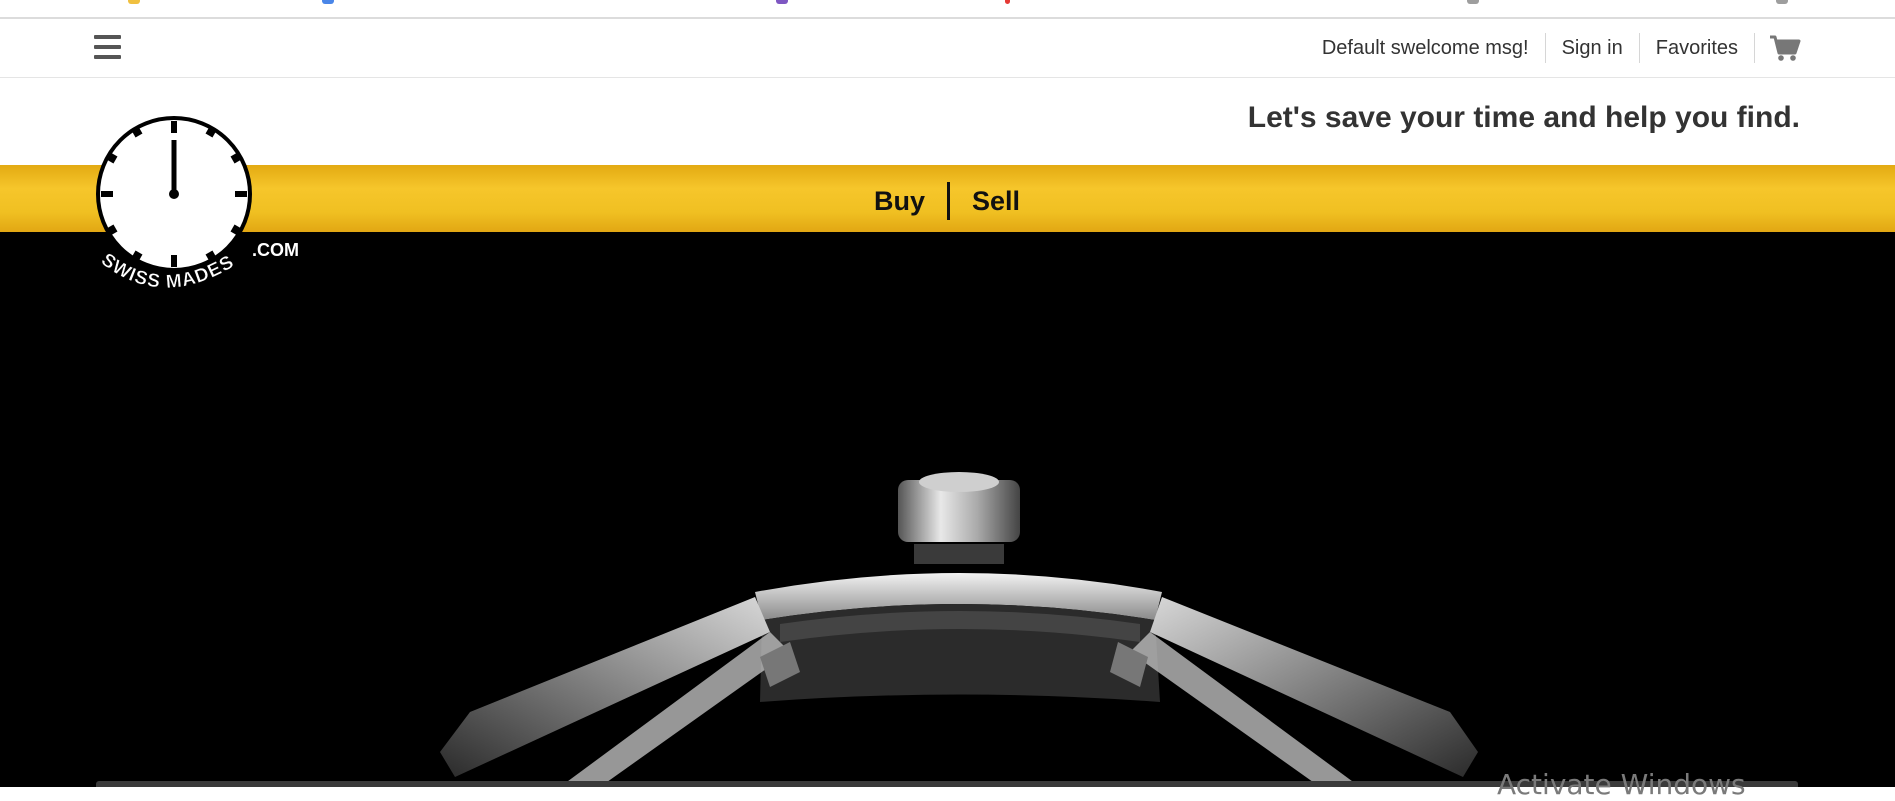 This screenshot has height=801, width=1895. Describe the element at coordinates (949, 201) in the screenshot. I see `nav-divider` at that location.